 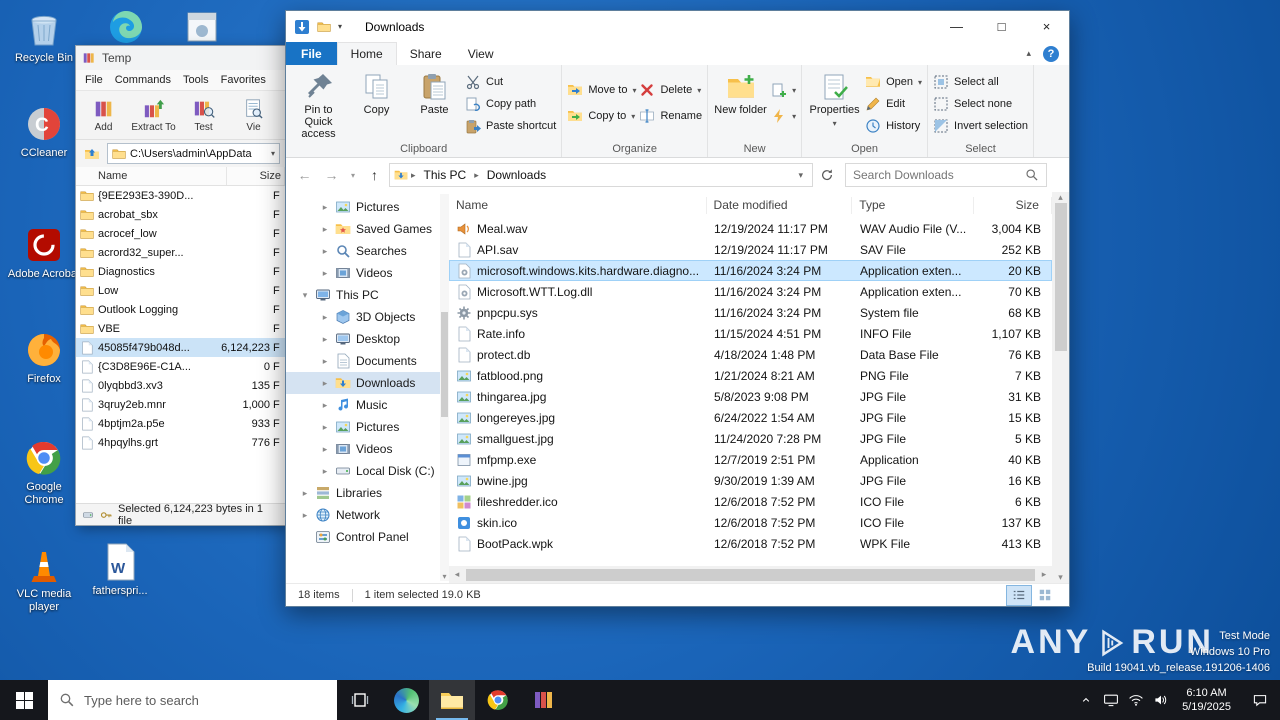 I want to click on winrar-address-bar: C:\Users\admin\AppData ▾, so click(x=193, y=153).